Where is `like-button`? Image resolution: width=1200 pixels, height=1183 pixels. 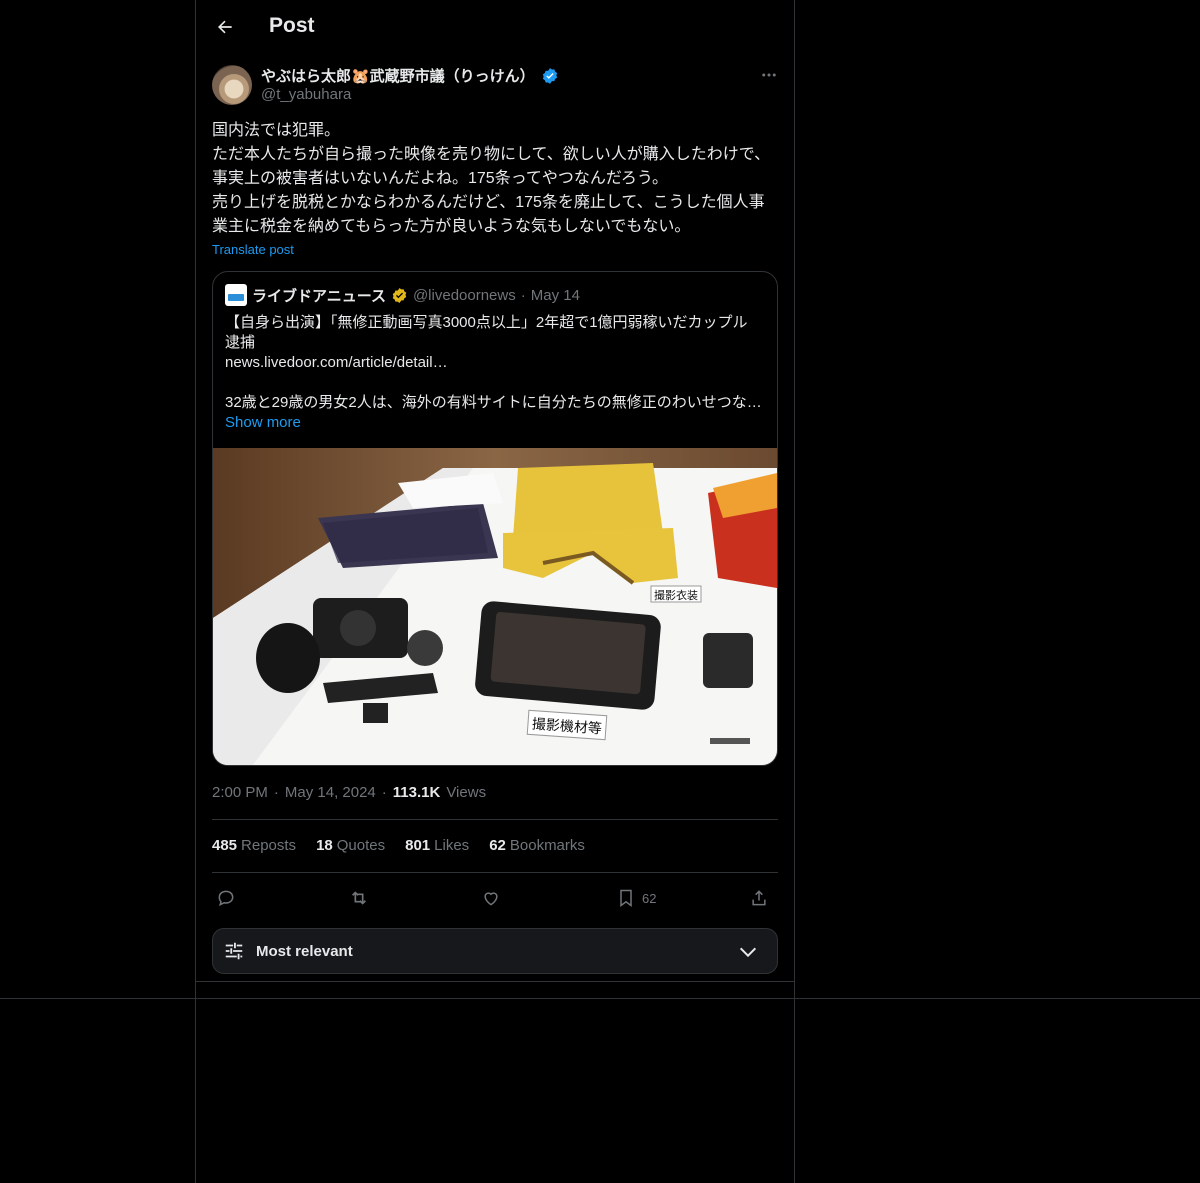
like-button is located at coordinates (491, 898).